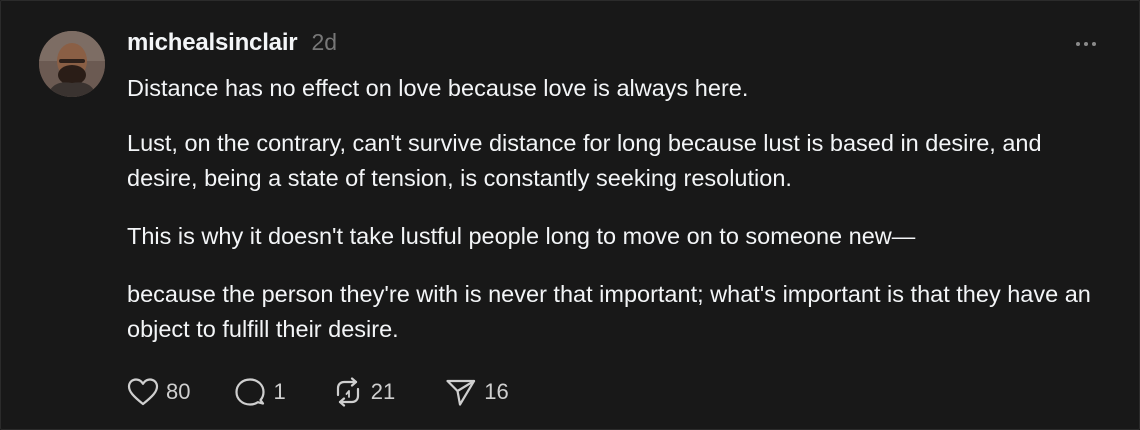 The image size is (1140, 430). Describe the element at coordinates (212, 43) in the screenshot. I see `username-link: michealsinclair` at that location.